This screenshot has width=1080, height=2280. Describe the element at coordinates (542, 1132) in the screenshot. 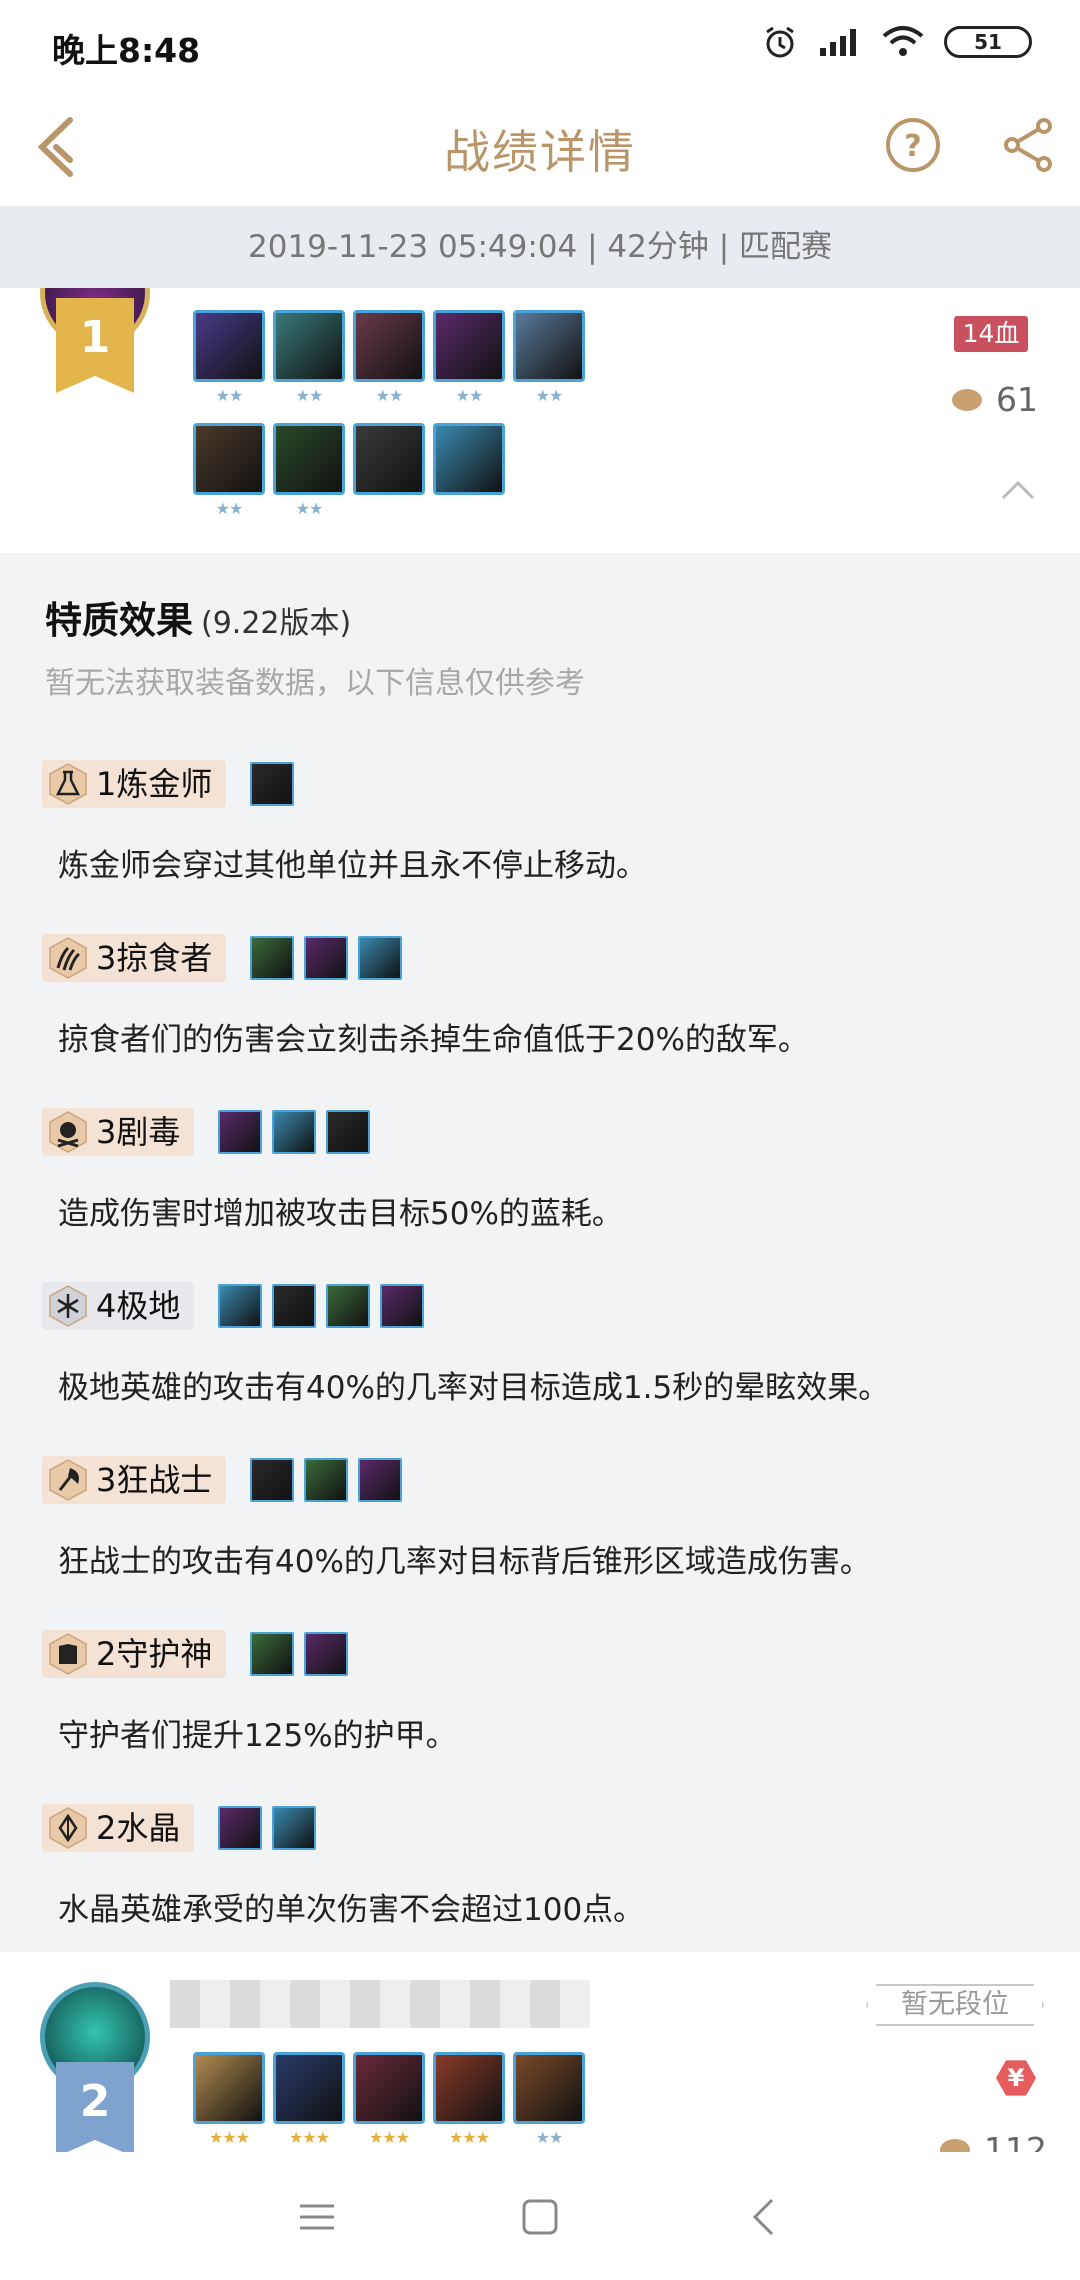

I see `trait-header: 3剧毒` at that location.